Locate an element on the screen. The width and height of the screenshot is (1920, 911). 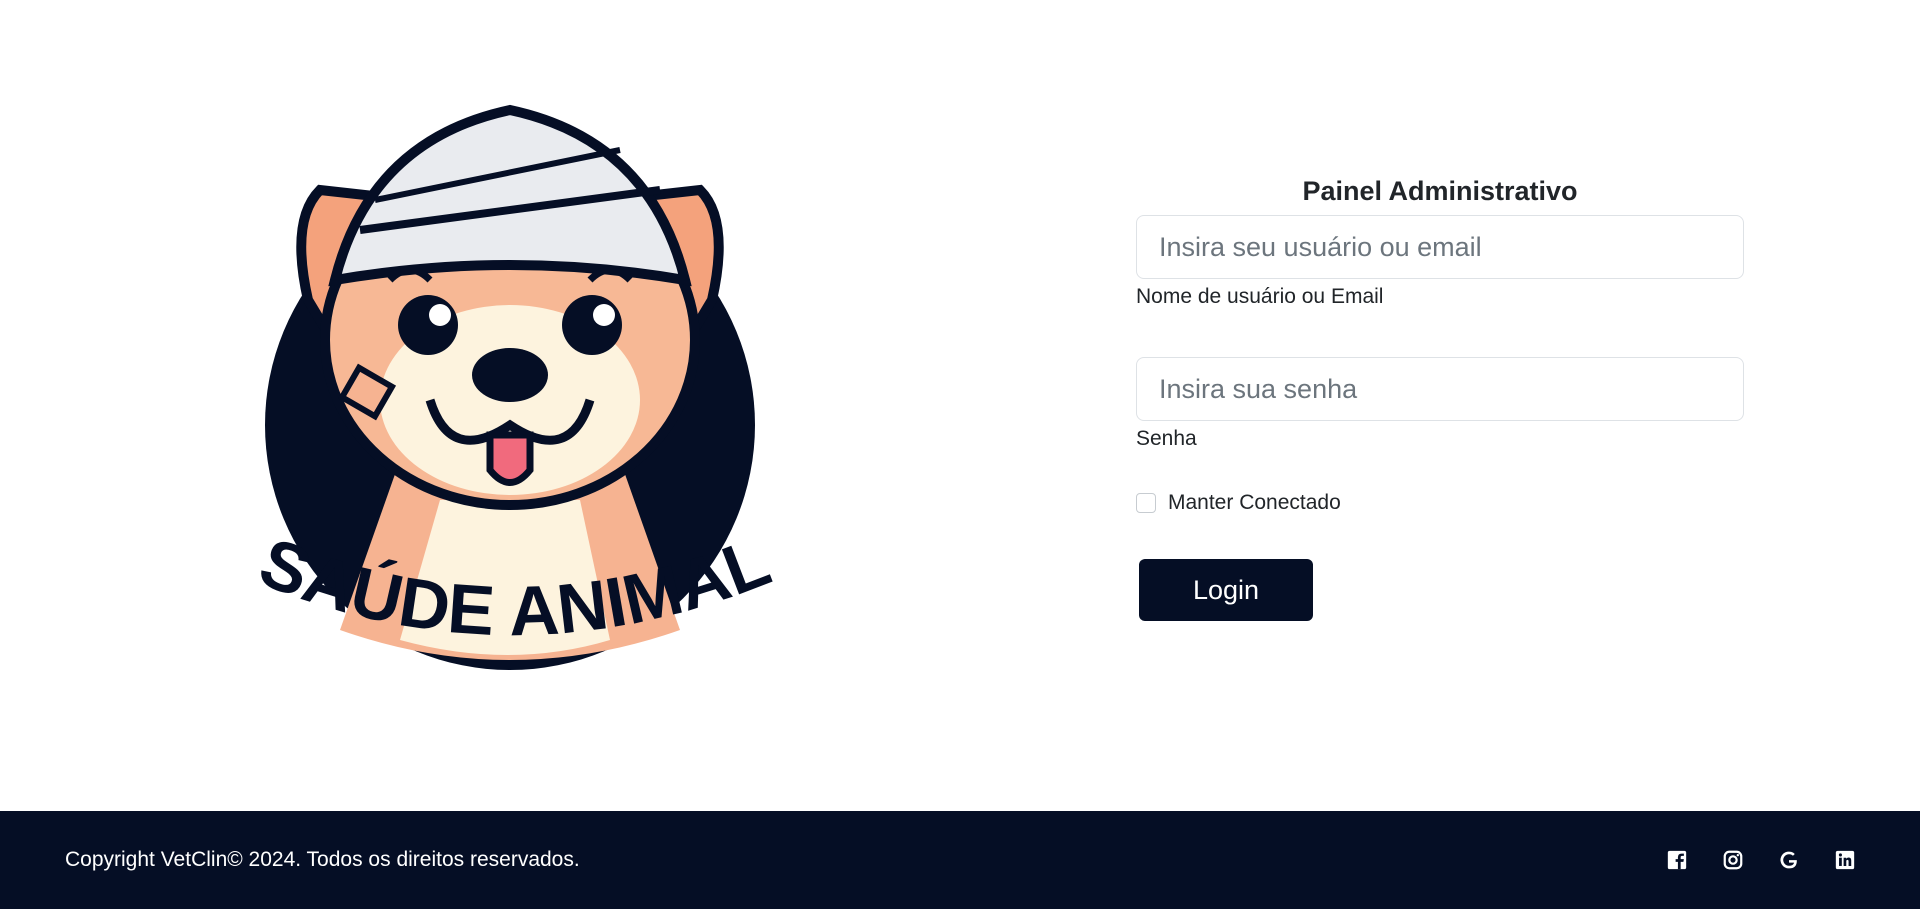
password-input is located at coordinates (1440, 389).